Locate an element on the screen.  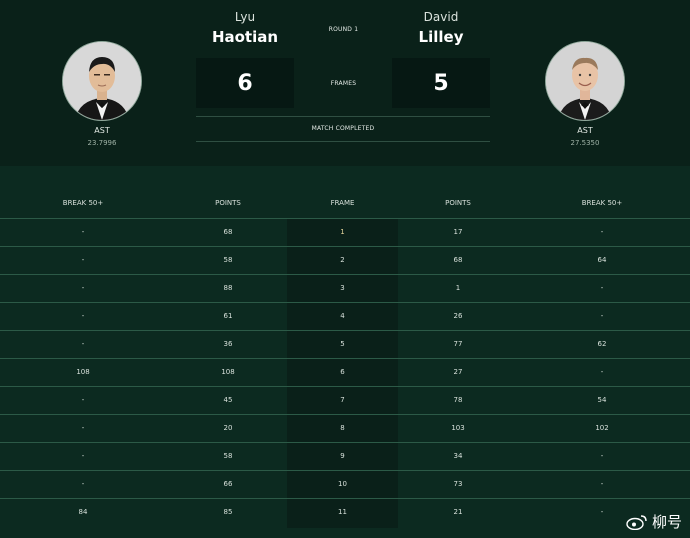
table-row: - 58 2 68 64 is located at coordinates (345, 260).